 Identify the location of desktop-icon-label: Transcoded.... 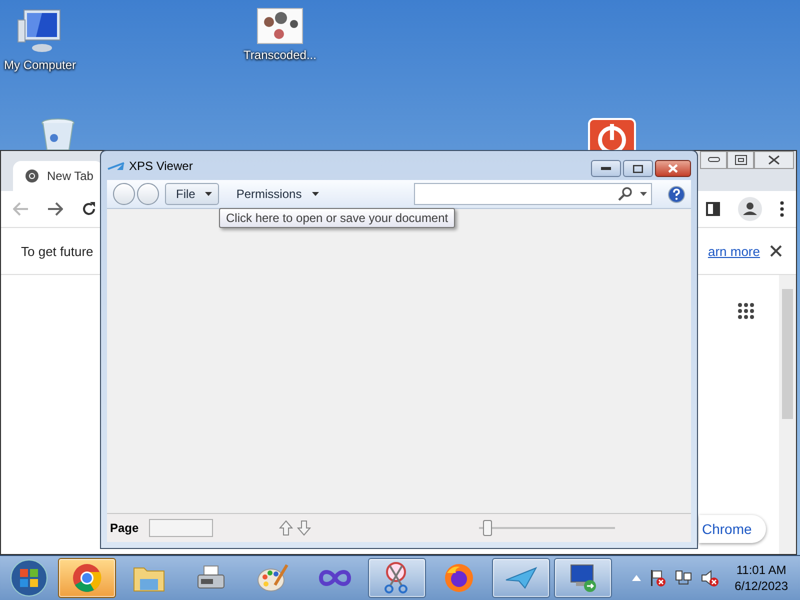
(280, 55).